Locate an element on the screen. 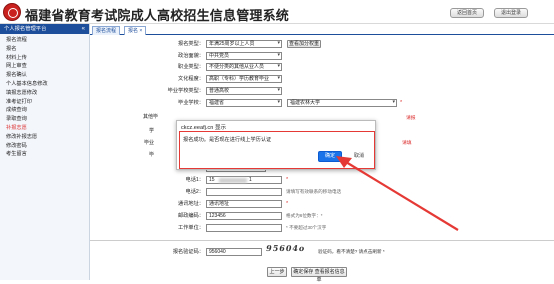 This screenshot has width=554, height=284. education-level-select: 高职（专科）学历教育毕业 is located at coordinates (244, 79).